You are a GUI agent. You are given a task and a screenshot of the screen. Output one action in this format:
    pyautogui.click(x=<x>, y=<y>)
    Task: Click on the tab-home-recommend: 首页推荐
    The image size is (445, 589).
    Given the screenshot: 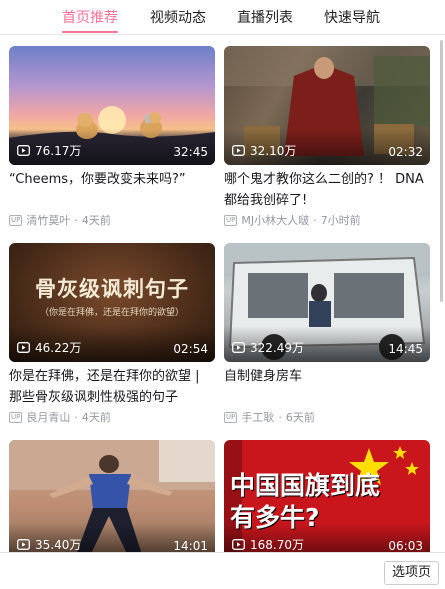 What is the action you would take?
    pyautogui.click(x=90, y=17)
    